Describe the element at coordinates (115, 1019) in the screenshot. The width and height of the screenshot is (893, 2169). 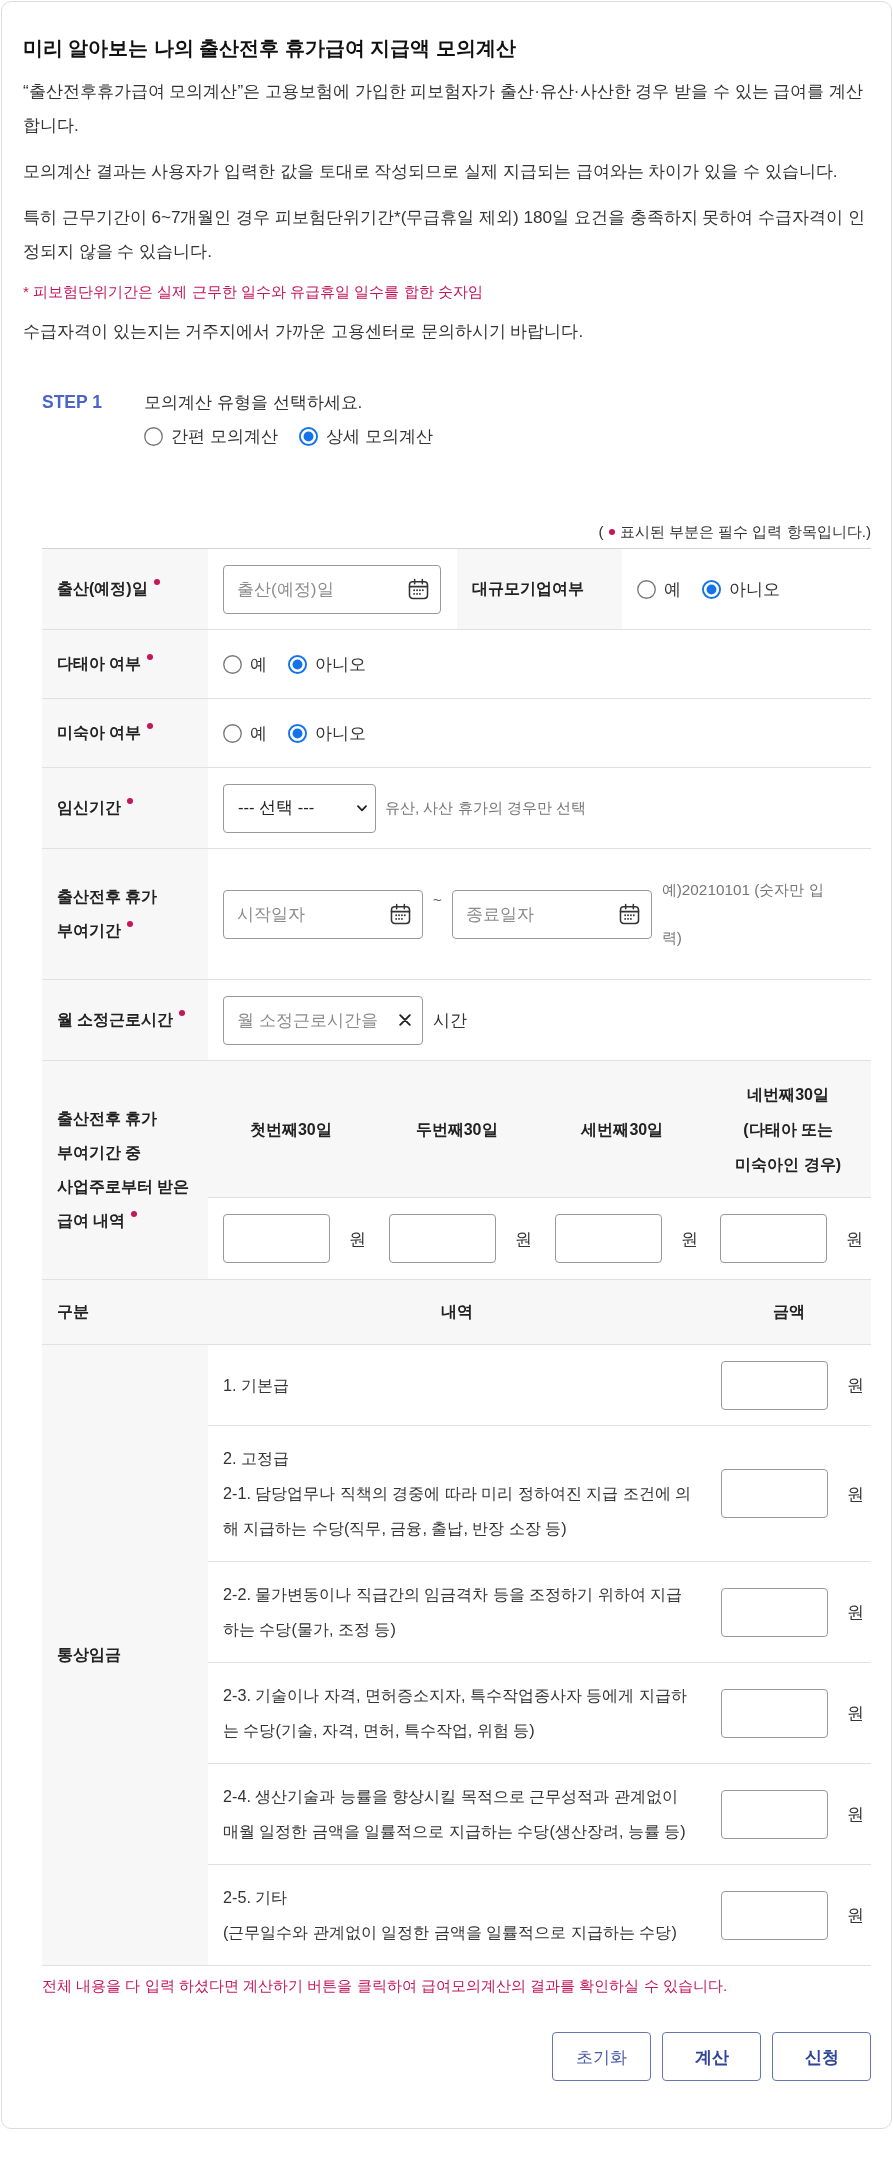
I see `field-label: 월 소정근로시간` at that location.